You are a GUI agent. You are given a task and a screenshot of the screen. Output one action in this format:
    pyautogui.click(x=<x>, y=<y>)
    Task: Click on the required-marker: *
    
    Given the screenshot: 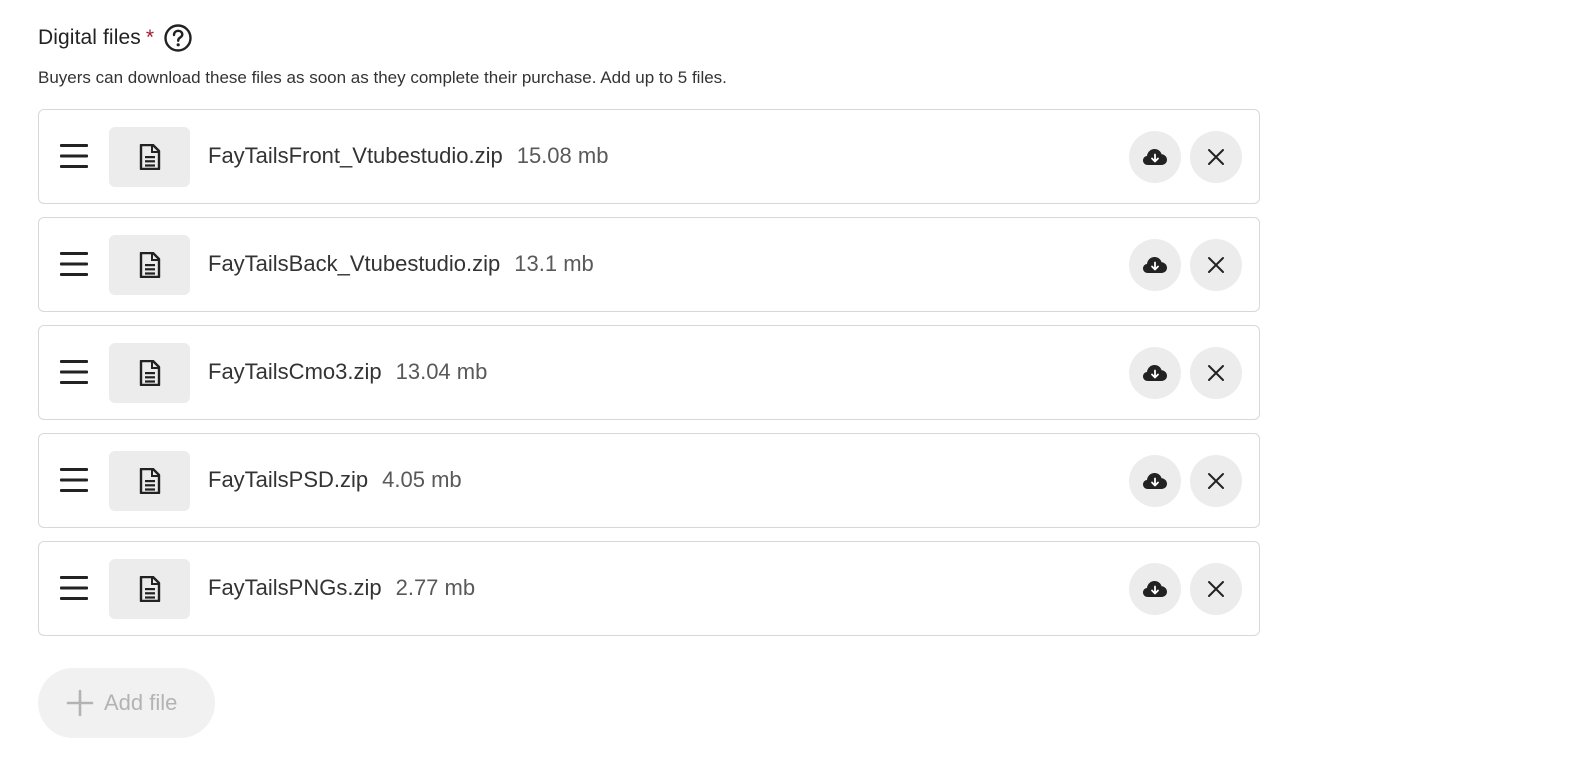 What is the action you would take?
    pyautogui.click(x=150, y=37)
    